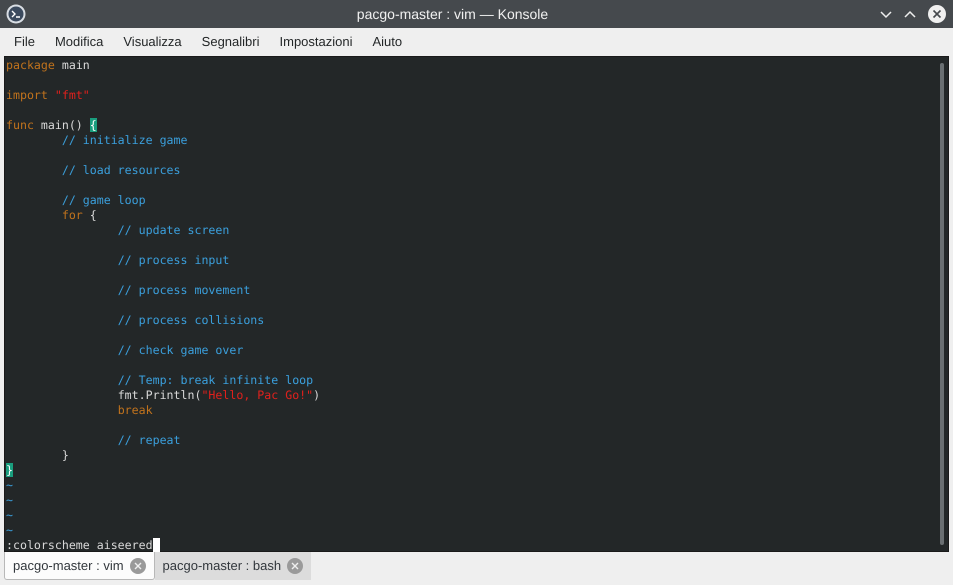 The height and width of the screenshot is (585, 953). I want to click on scrollbar, so click(942, 304).